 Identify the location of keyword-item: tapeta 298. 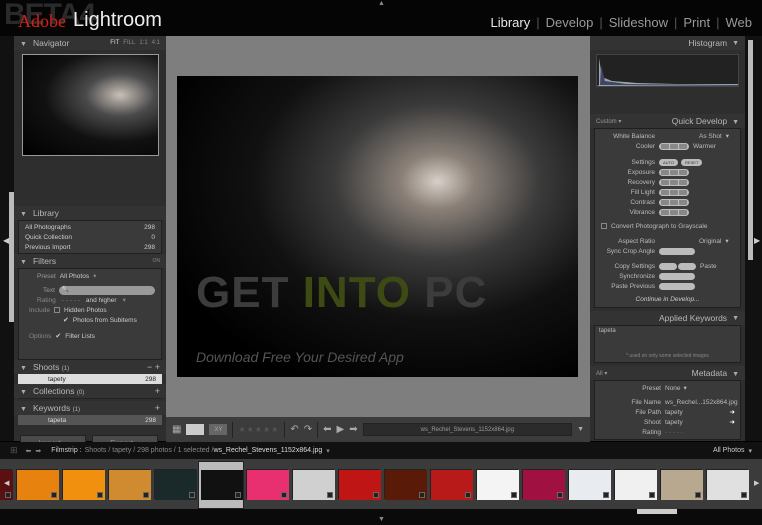
(90, 420).